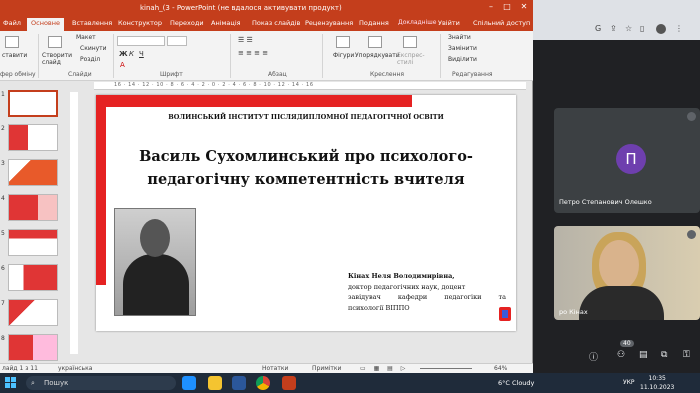  I want to click on quick-styles-button: Експрес-стилі, so click(411, 59).